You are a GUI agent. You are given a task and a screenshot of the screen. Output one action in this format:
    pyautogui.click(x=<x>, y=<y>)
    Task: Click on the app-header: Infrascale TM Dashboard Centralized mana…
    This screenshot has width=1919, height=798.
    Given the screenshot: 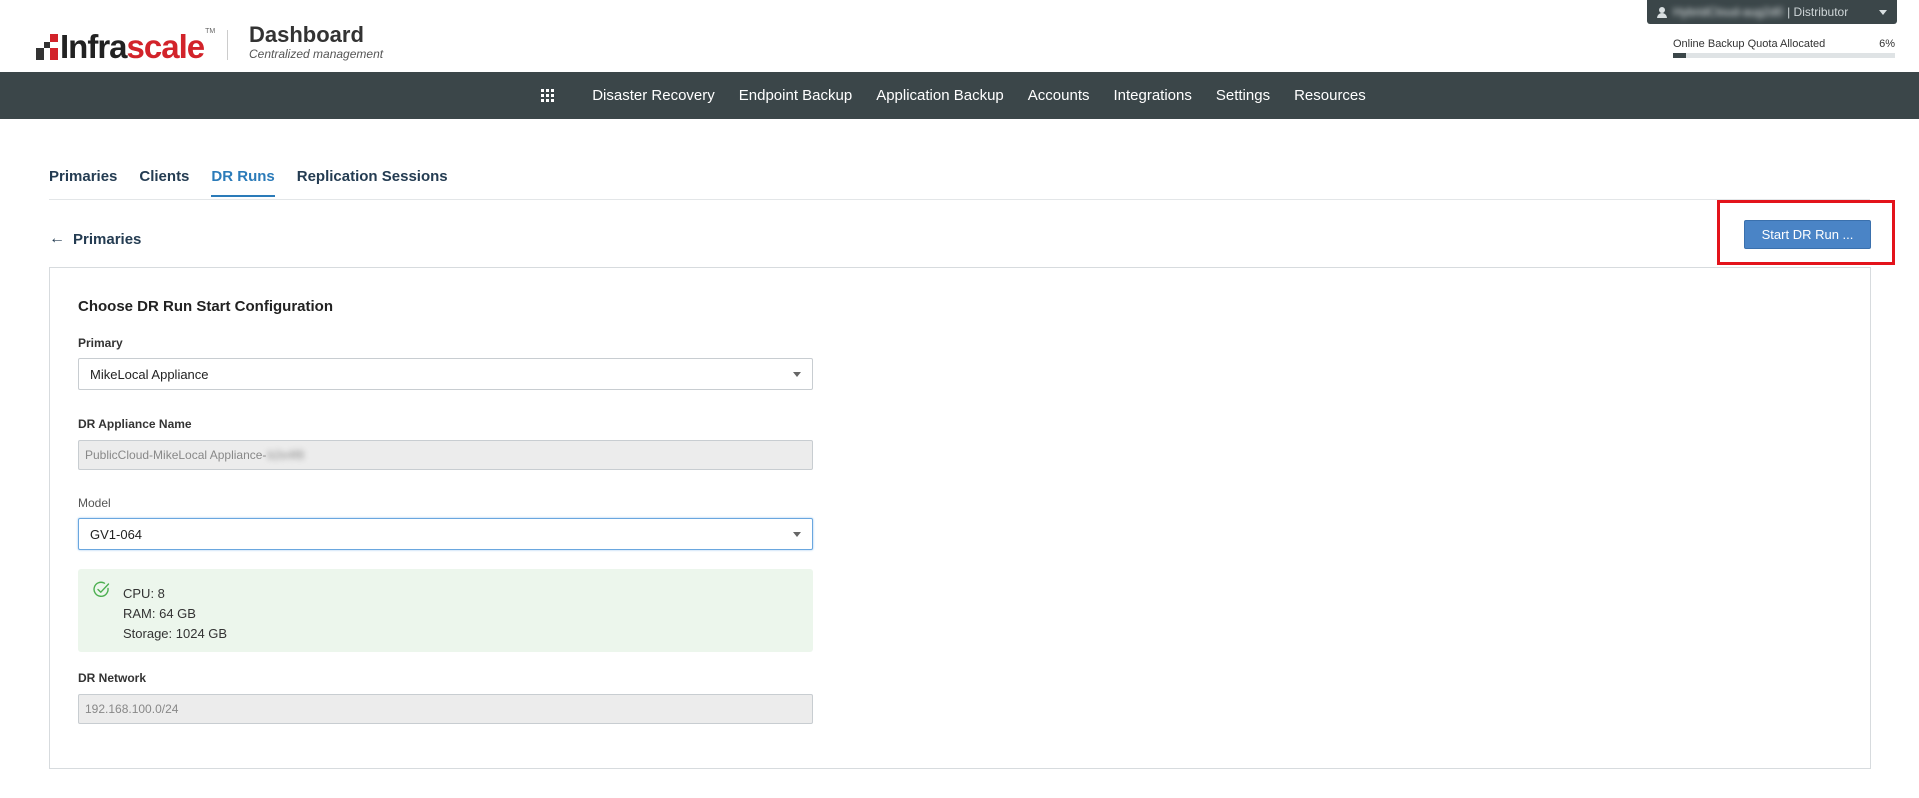 What is the action you would take?
    pyautogui.click(x=959, y=36)
    